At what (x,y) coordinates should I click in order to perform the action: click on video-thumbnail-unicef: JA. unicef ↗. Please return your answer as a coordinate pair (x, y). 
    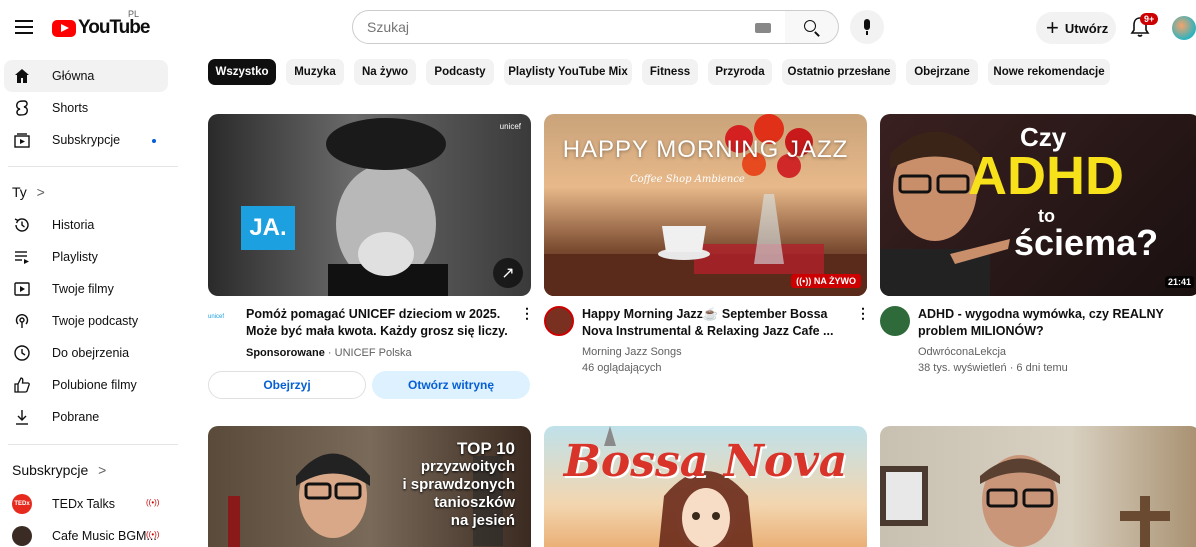
    Looking at the image, I should click on (369, 205).